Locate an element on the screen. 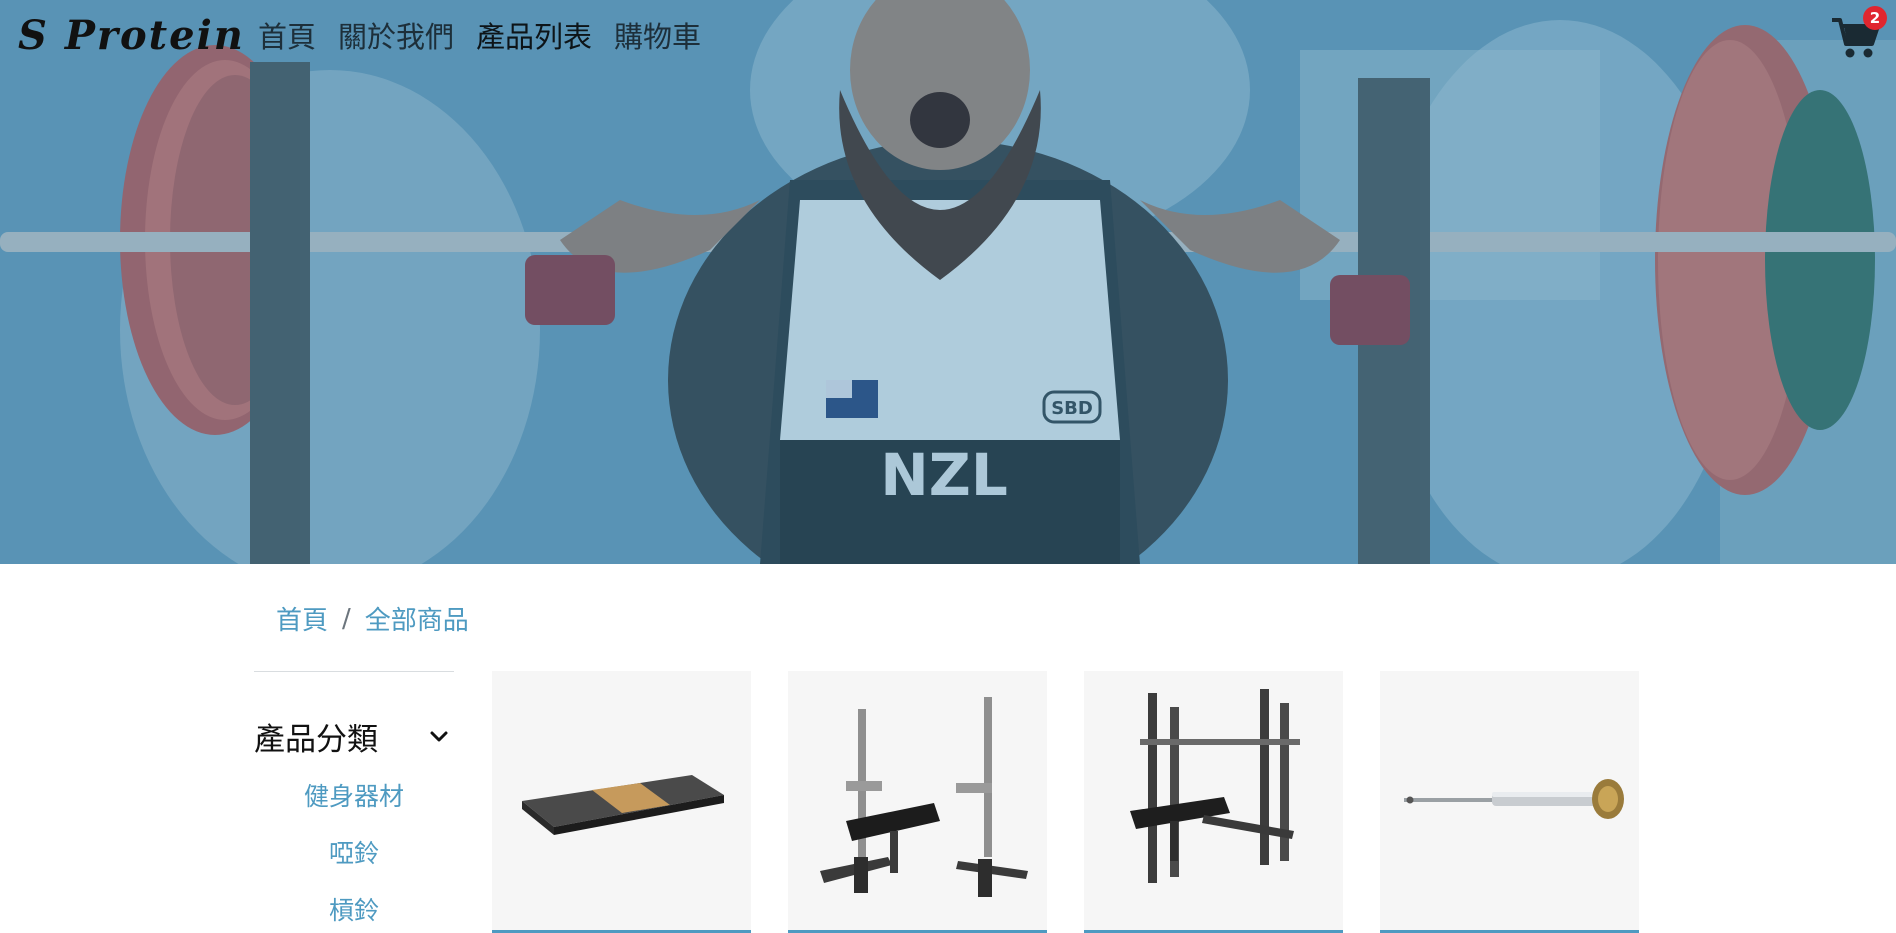  category-list: 健身器材 啞鈴 槓鈴 is located at coordinates (354, 850).